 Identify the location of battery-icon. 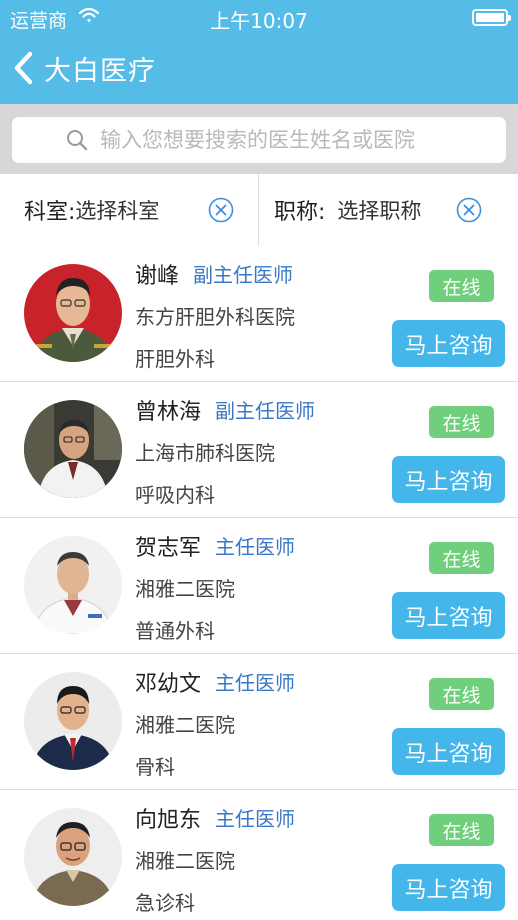
(491, 17).